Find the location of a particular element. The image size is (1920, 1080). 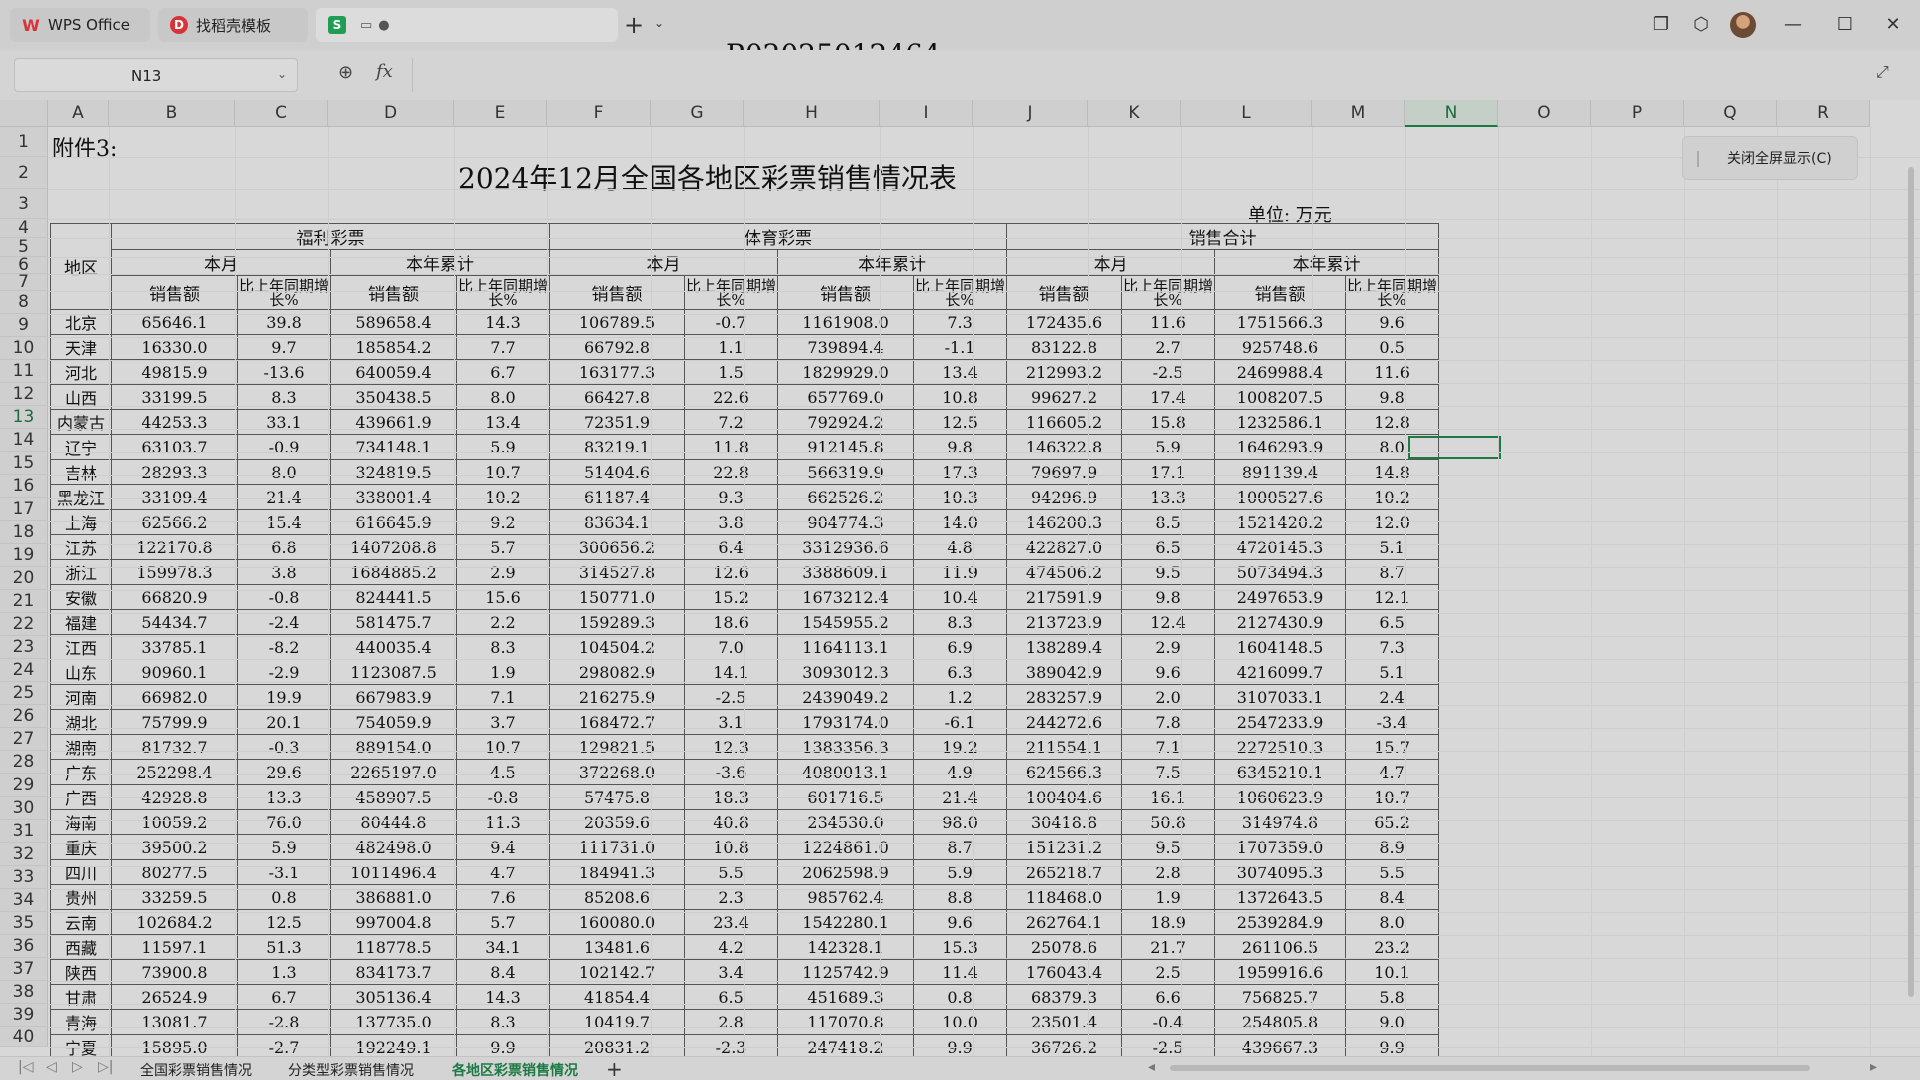

data-cell: 9.6 is located at coordinates (1168, 672).